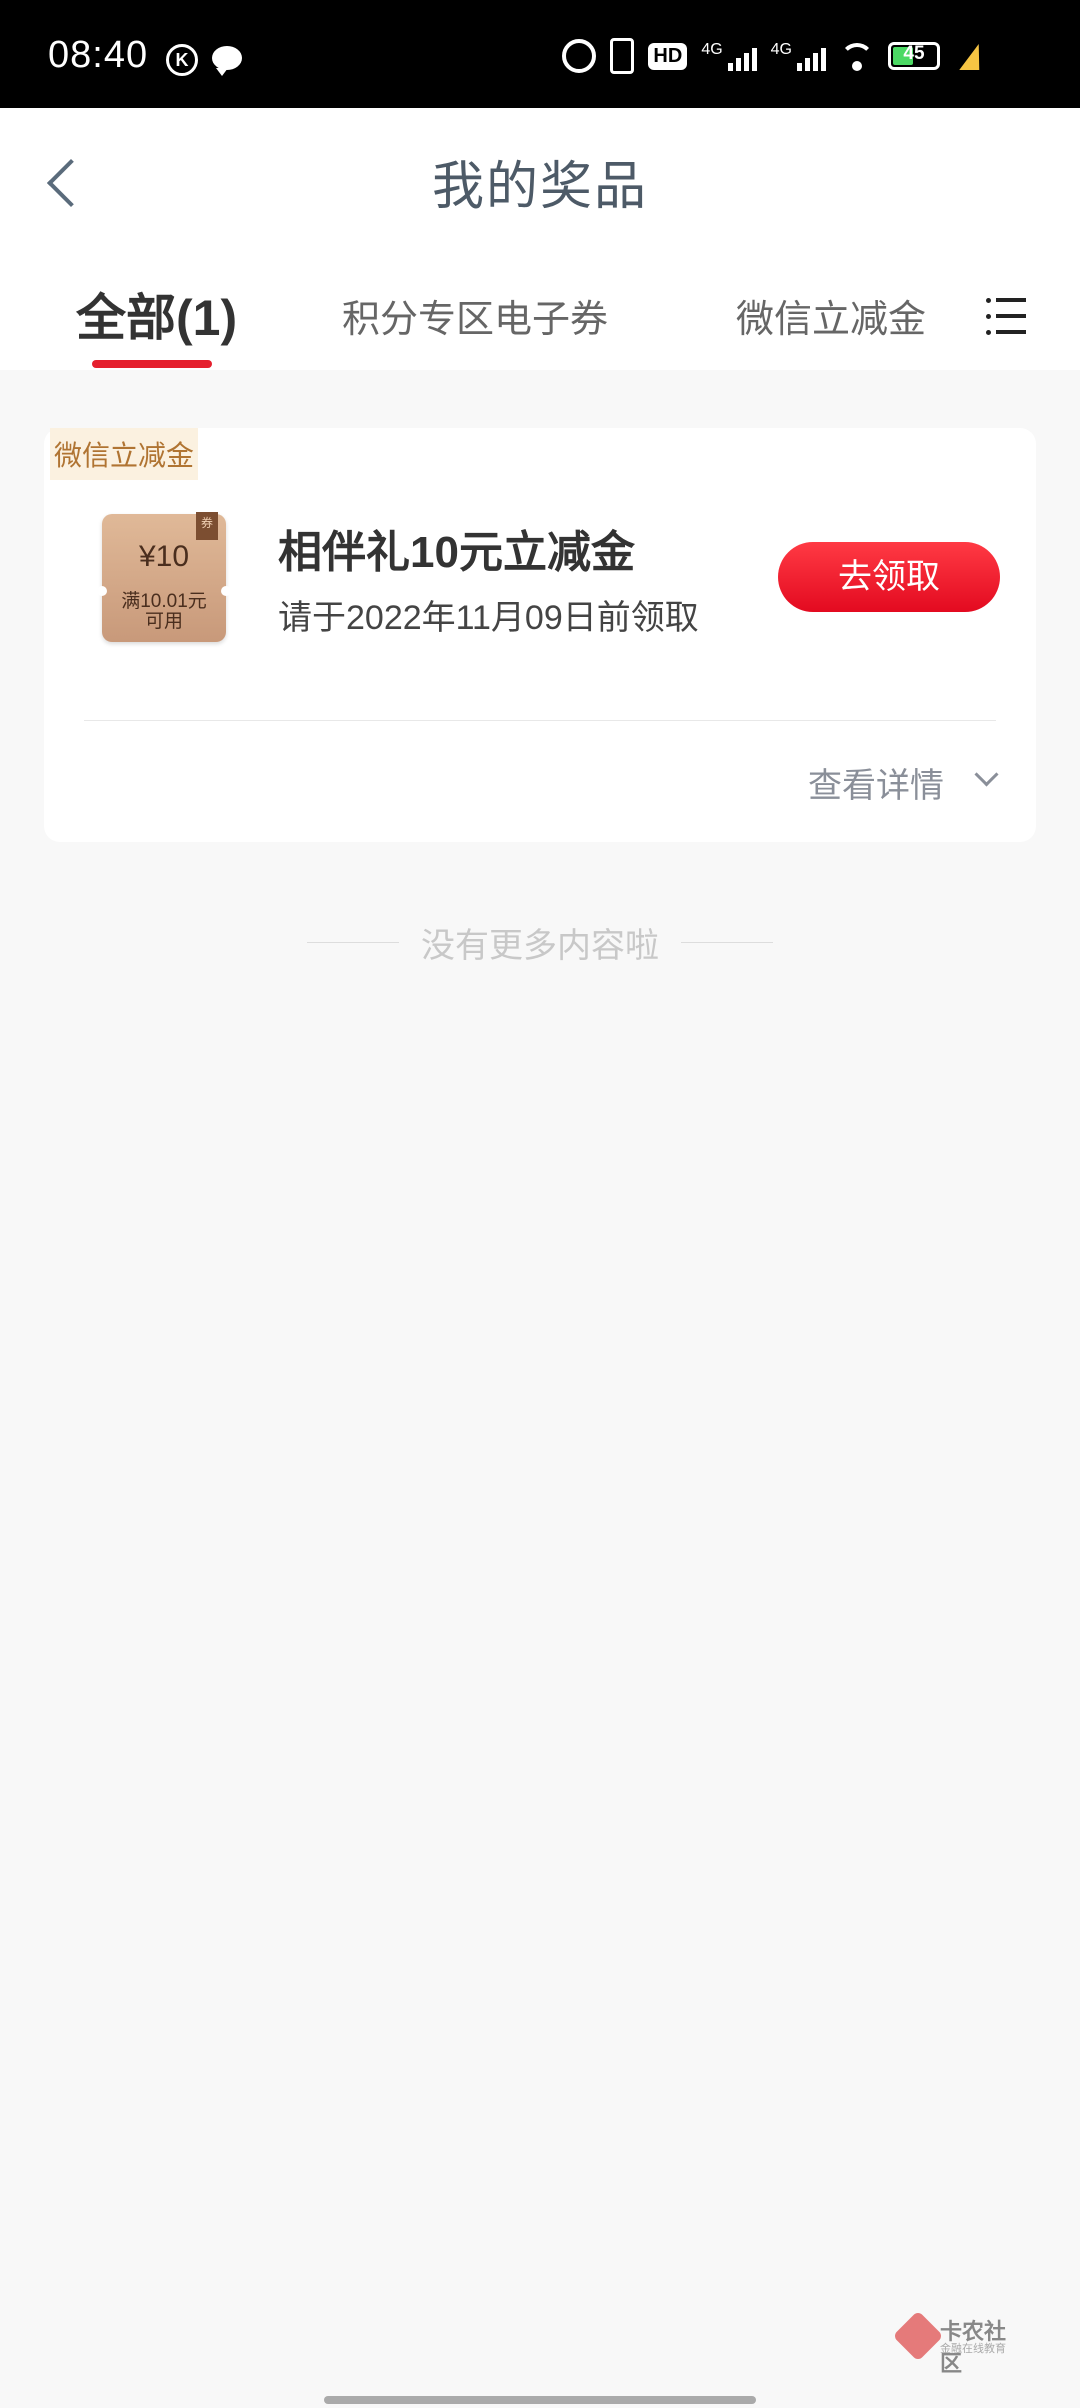 The width and height of the screenshot is (1080, 2408). I want to click on cell-signal-icon-1: 4G, so click(729, 56).